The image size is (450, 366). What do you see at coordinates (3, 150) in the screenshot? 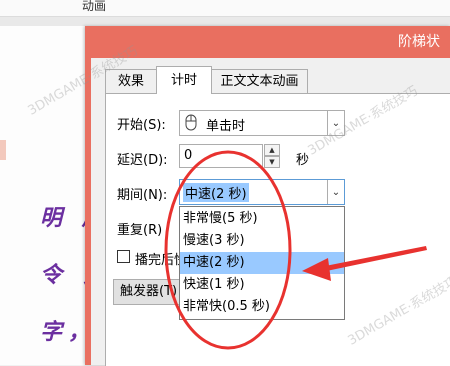
I see `slide-accent-mark` at bounding box center [3, 150].